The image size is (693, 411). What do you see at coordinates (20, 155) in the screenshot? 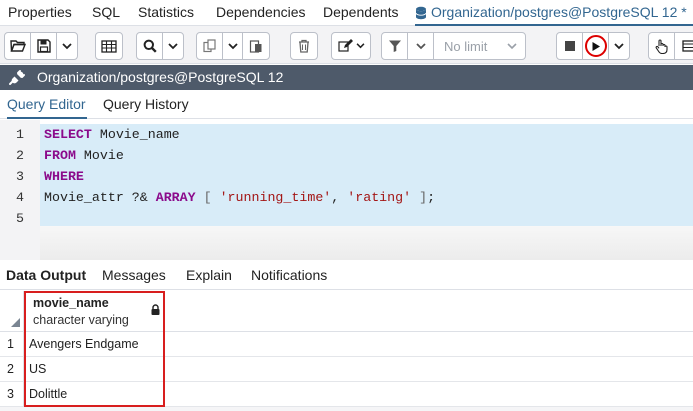
I see `line-number: 2` at bounding box center [20, 155].